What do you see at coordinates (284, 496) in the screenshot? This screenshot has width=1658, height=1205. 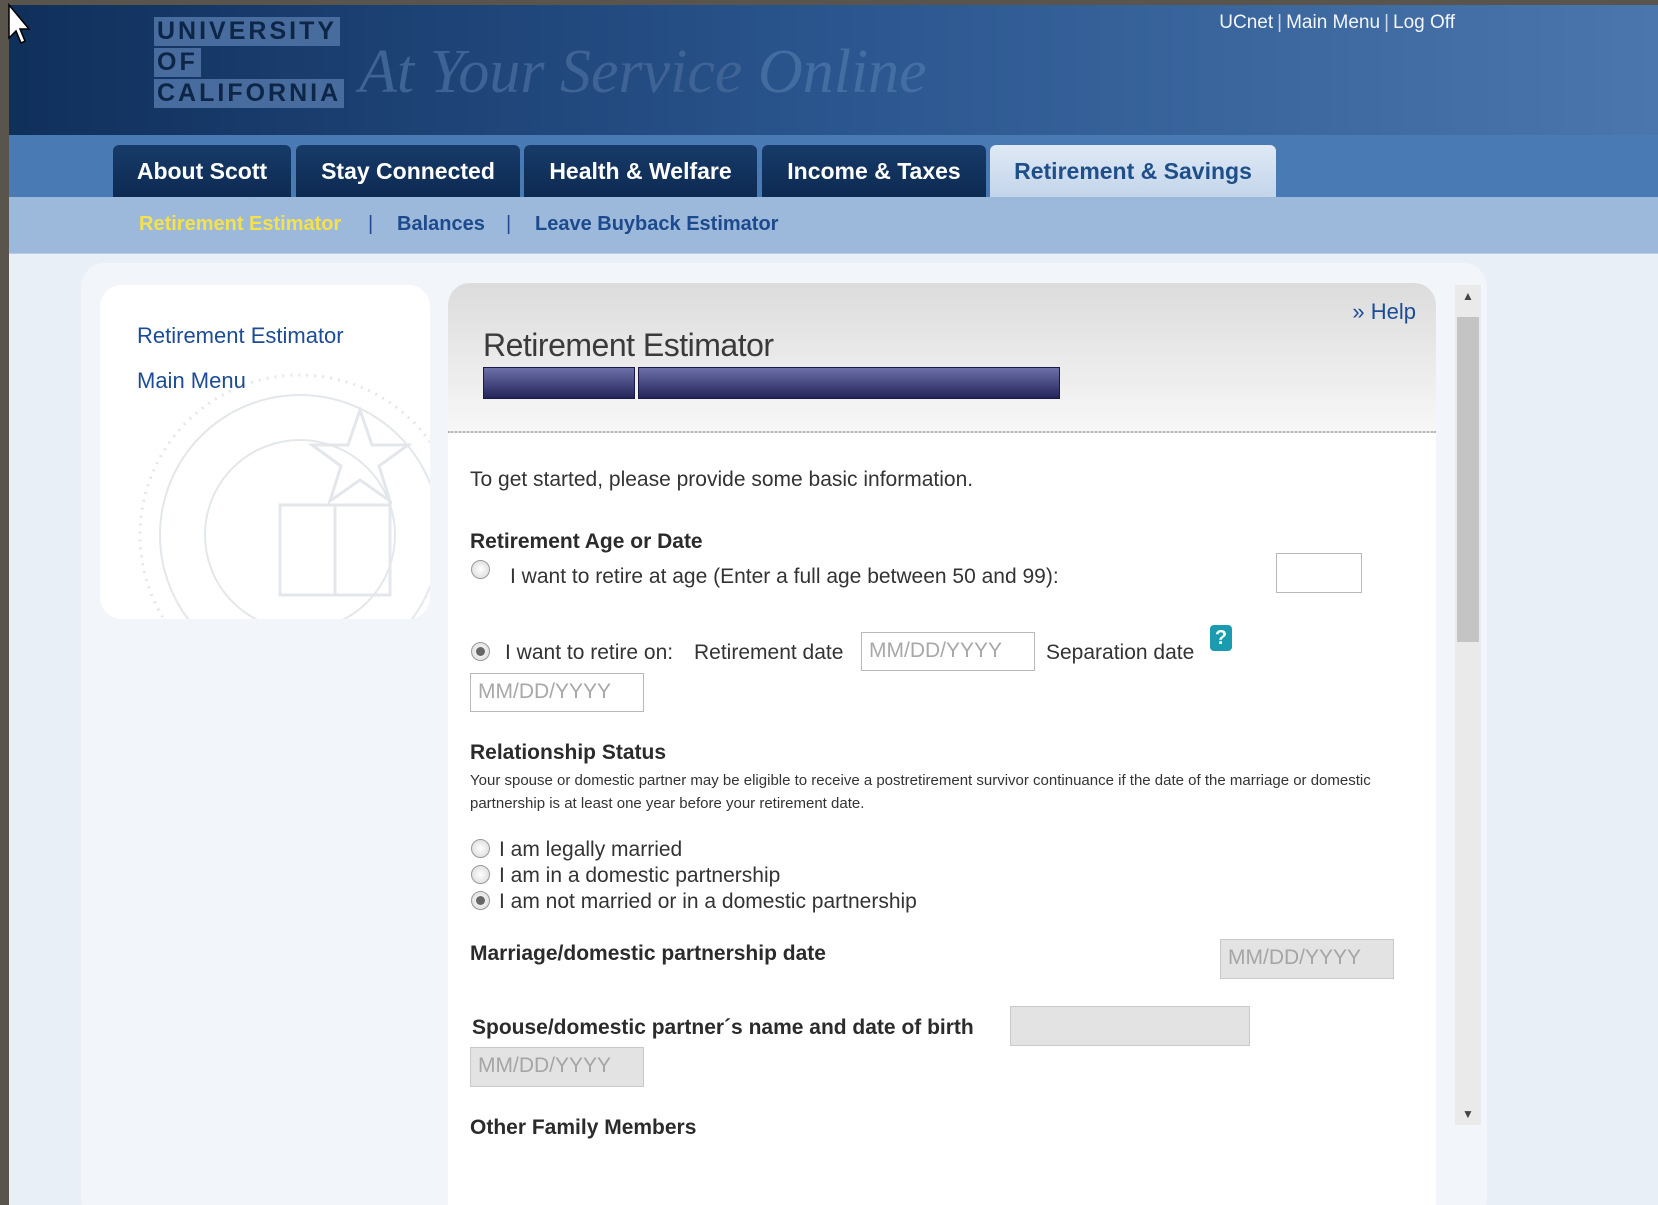 I see `university-seal-watermark` at bounding box center [284, 496].